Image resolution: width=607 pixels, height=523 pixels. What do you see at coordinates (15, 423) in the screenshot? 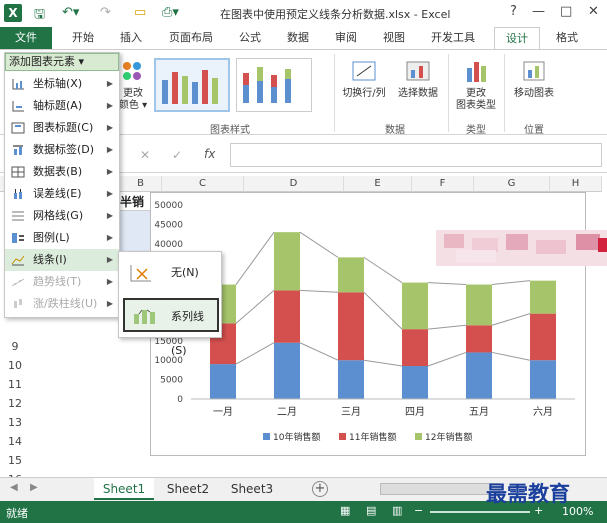
I see `row-header: 13` at bounding box center [15, 423].